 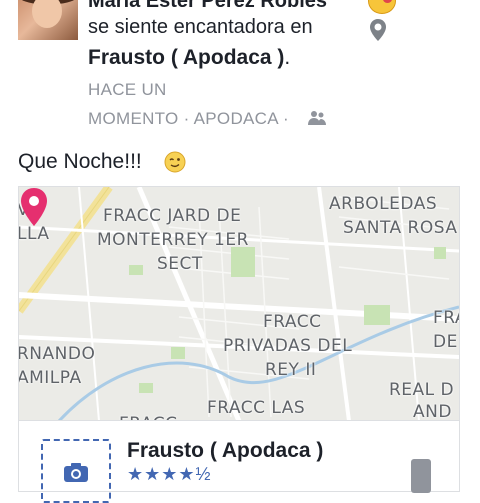 I want to click on map-label-real-1: REAL D, so click(x=422, y=390).